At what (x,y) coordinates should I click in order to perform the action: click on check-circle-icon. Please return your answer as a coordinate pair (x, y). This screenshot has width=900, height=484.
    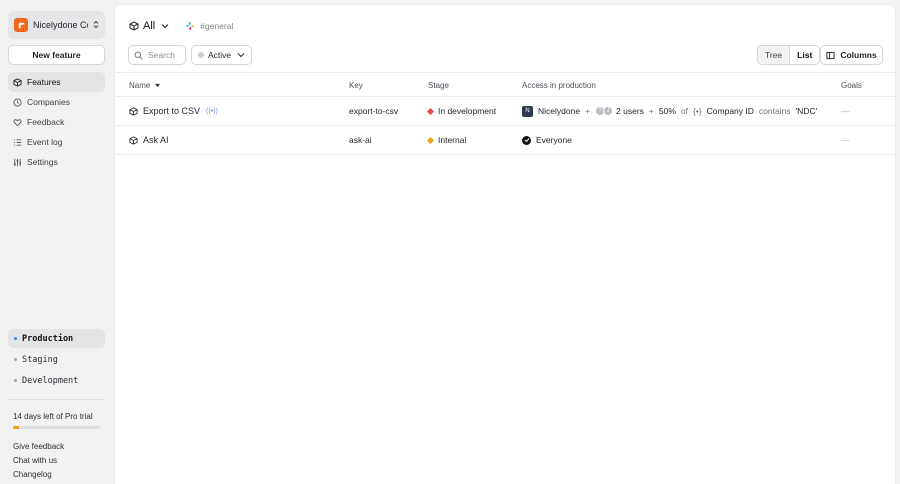
    Looking at the image, I should click on (526, 140).